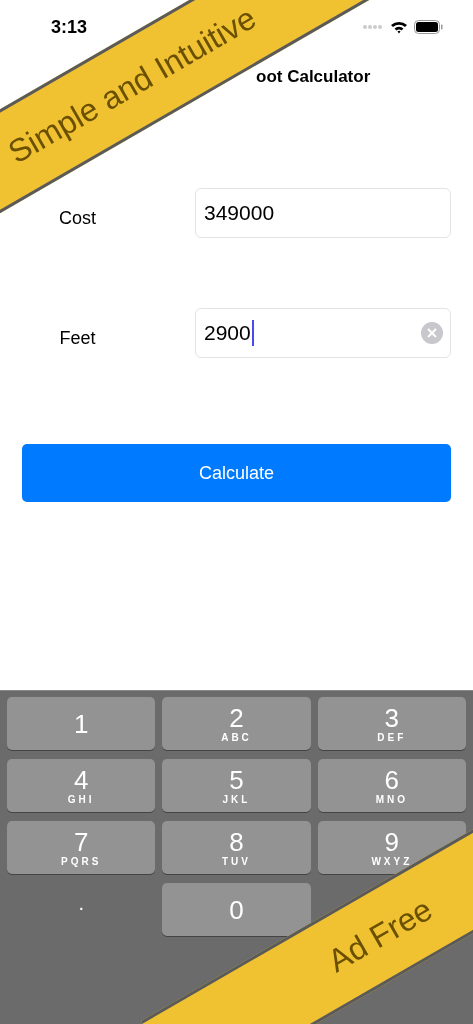 The image size is (473, 1024). I want to click on keyboard-key: 8 TUV, so click(236, 847).